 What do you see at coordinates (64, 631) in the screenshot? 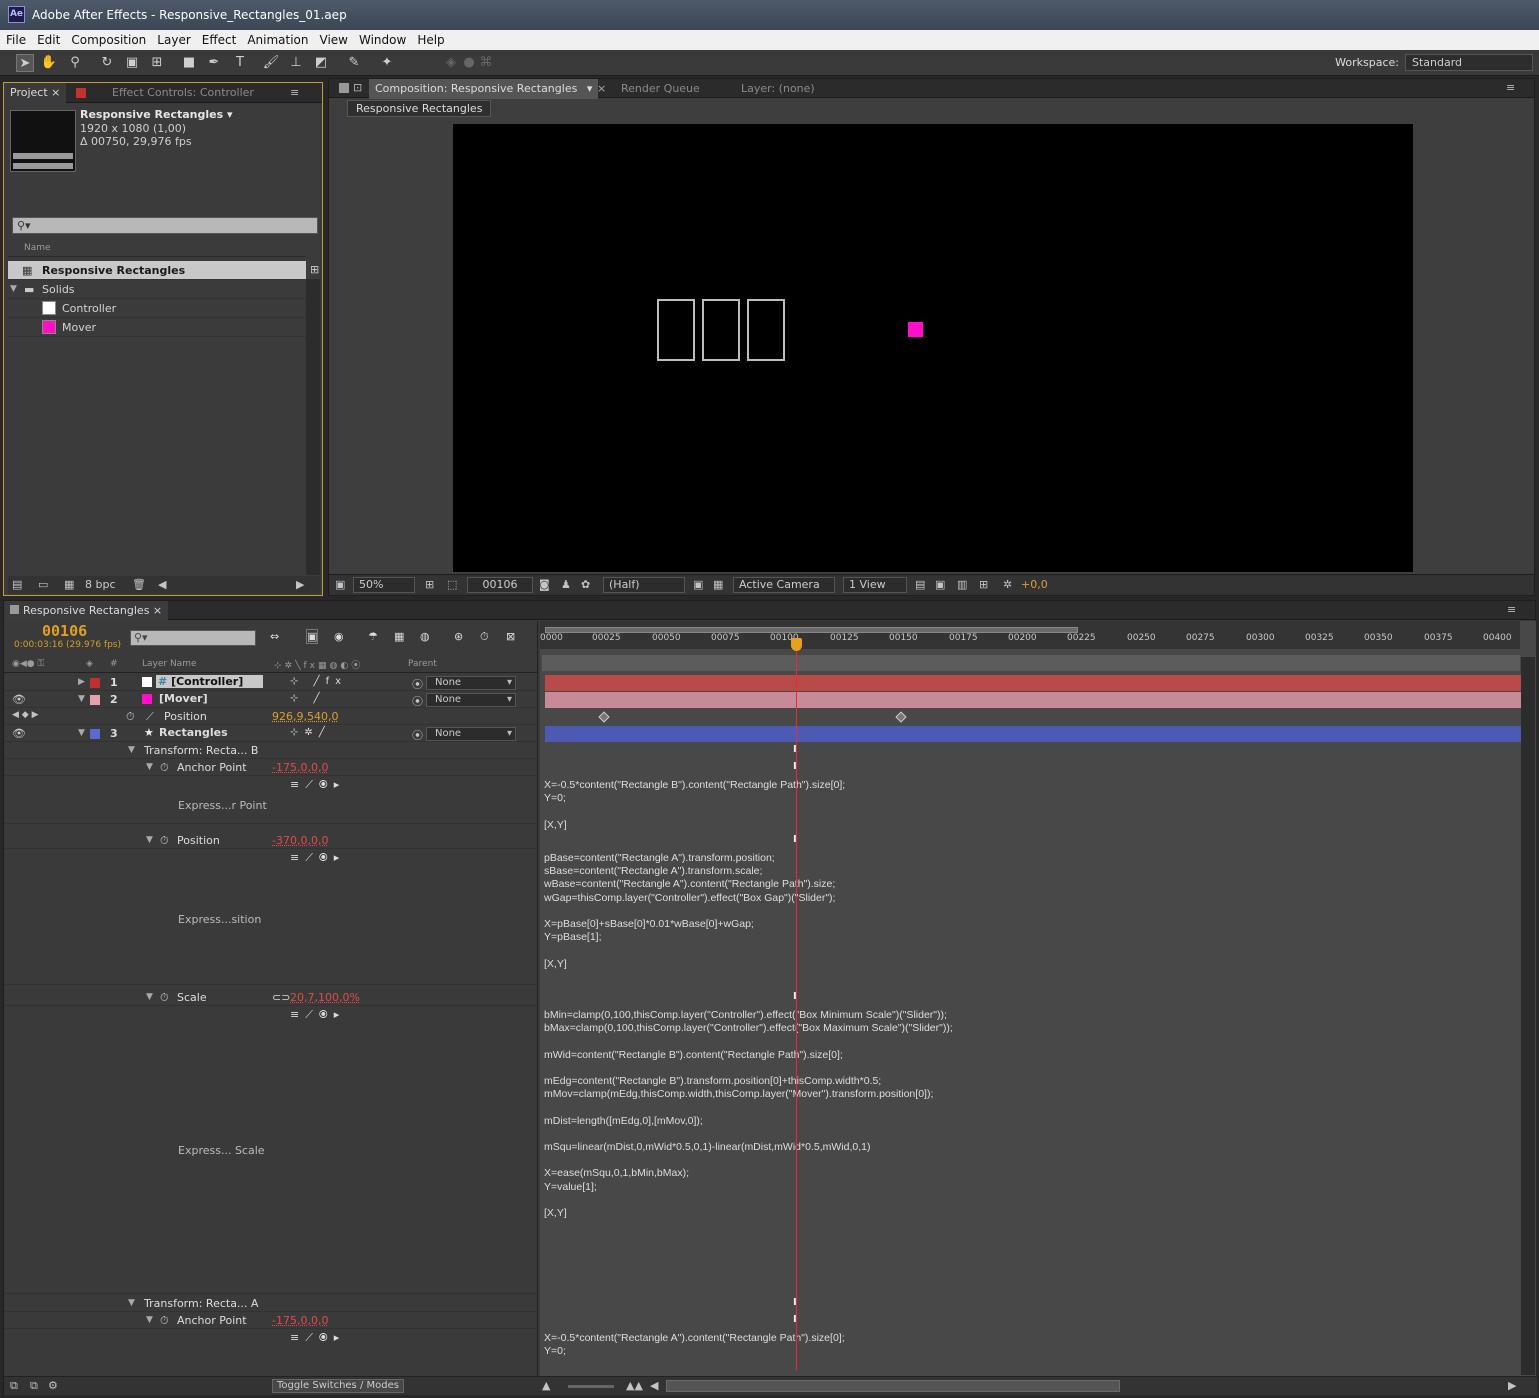
I see `timecode-display: 00106` at bounding box center [64, 631].